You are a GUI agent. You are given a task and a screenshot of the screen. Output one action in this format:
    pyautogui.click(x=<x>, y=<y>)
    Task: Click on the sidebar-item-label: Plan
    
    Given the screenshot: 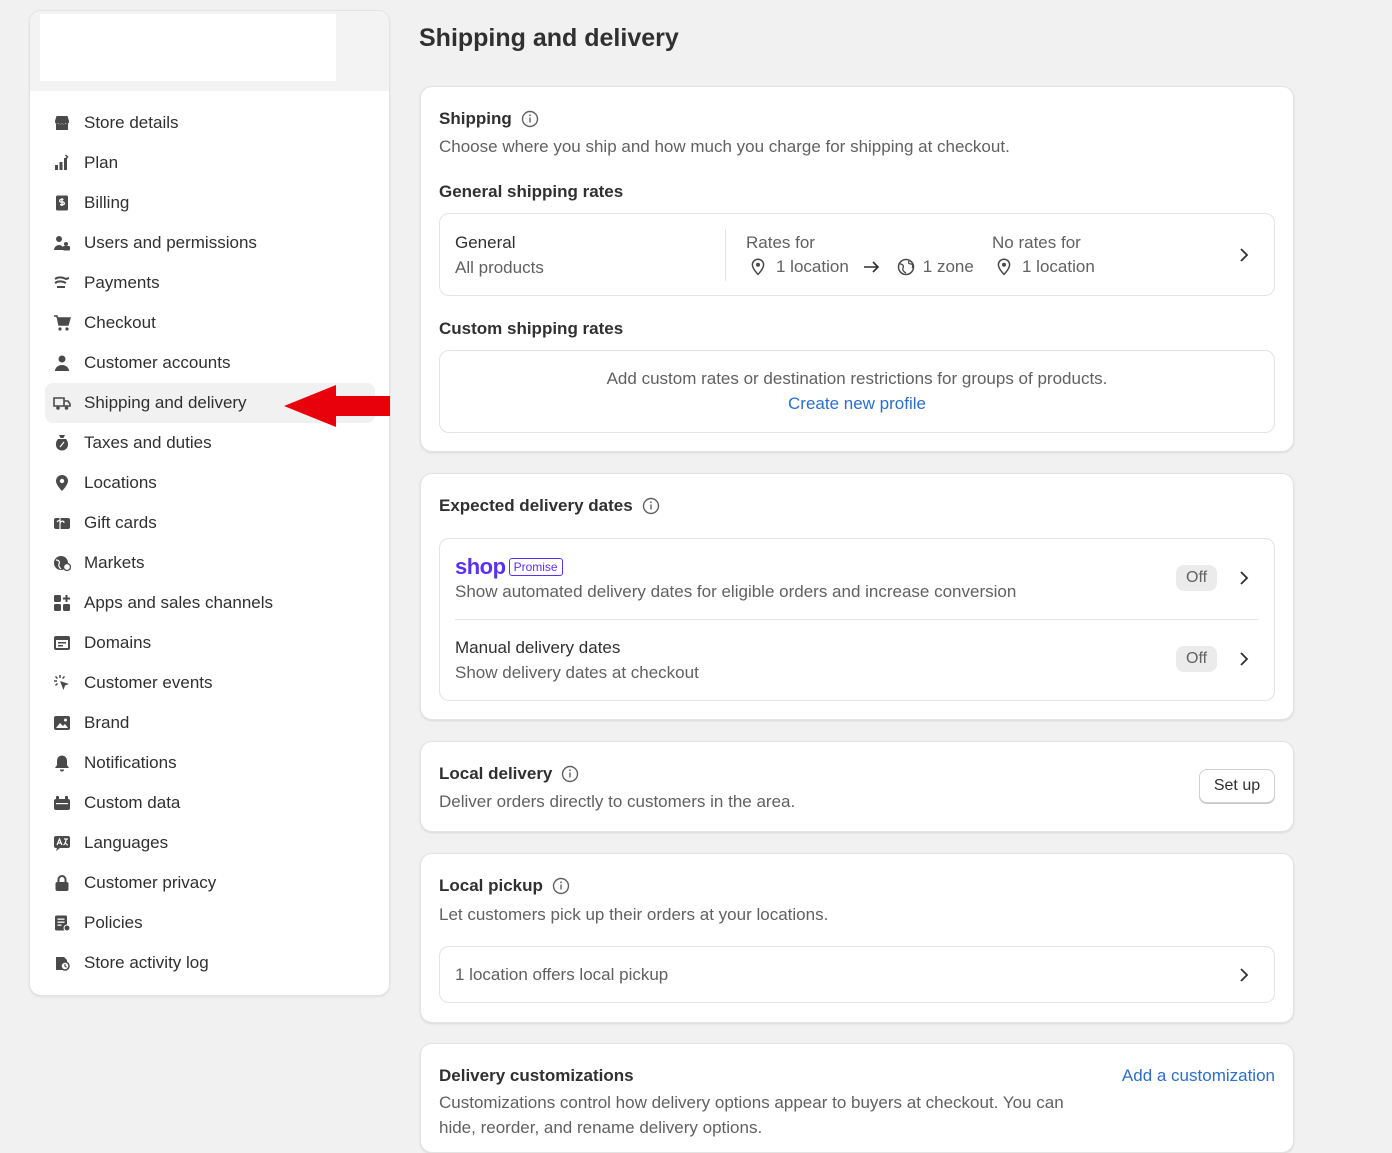 What is the action you would take?
    pyautogui.click(x=101, y=162)
    